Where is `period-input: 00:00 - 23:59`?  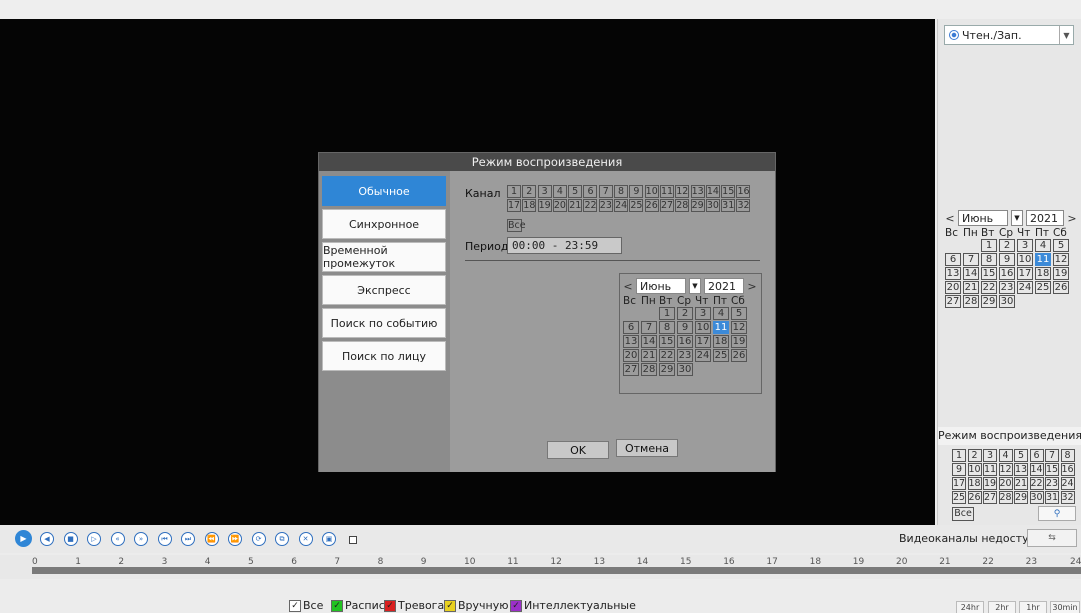 period-input: 00:00 - 23:59 is located at coordinates (564, 245).